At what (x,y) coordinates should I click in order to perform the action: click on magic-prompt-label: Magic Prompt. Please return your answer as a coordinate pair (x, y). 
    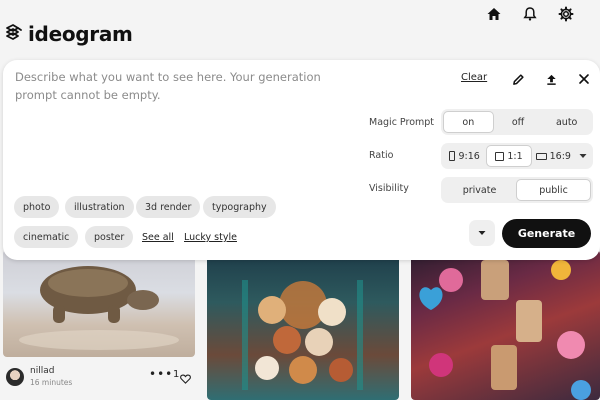
    Looking at the image, I should click on (402, 122).